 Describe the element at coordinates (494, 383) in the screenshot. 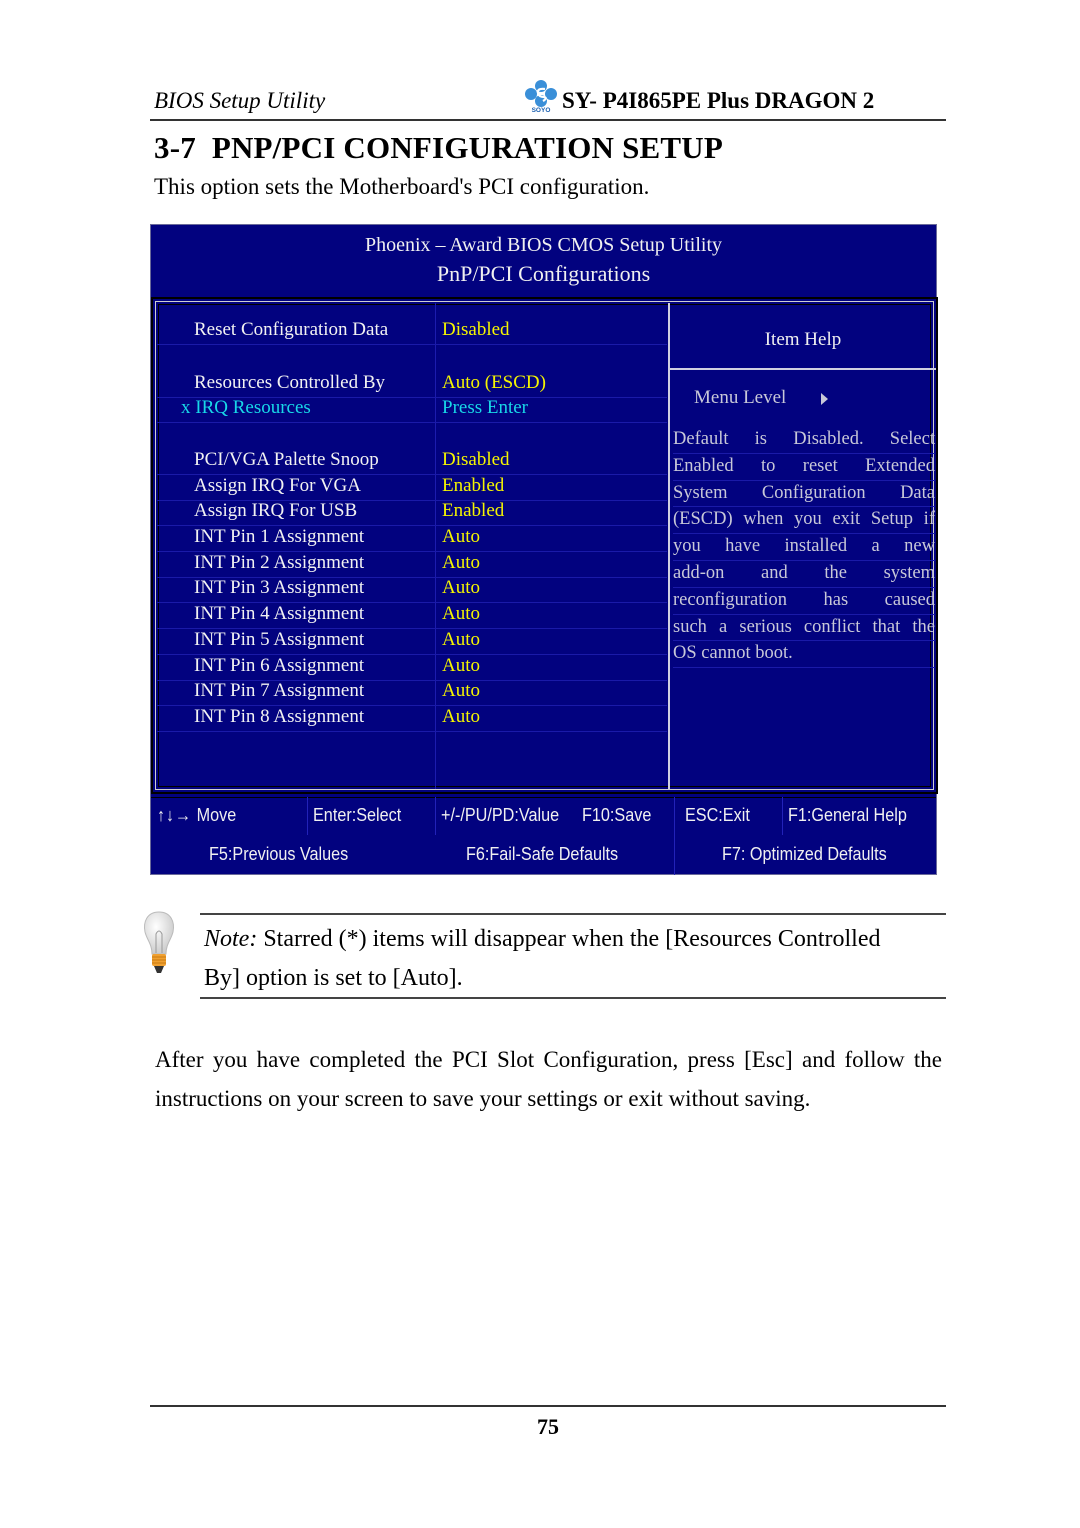

I see `setting-value: Auto (ESCD)` at that location.